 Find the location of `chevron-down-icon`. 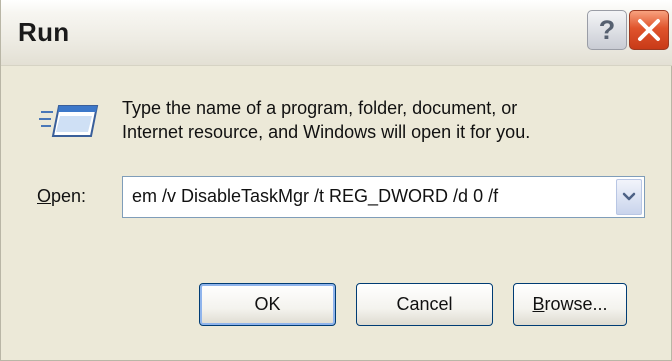

chevron-down-icon is located at coordinates (629, 196).